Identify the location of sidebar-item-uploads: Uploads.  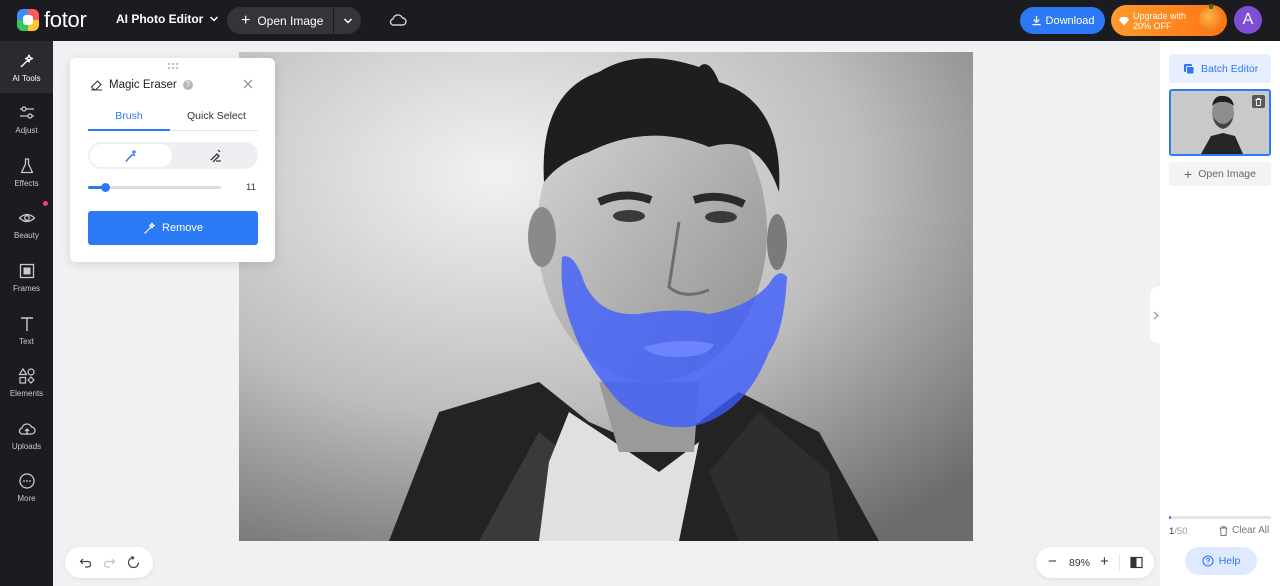
(26, 435).